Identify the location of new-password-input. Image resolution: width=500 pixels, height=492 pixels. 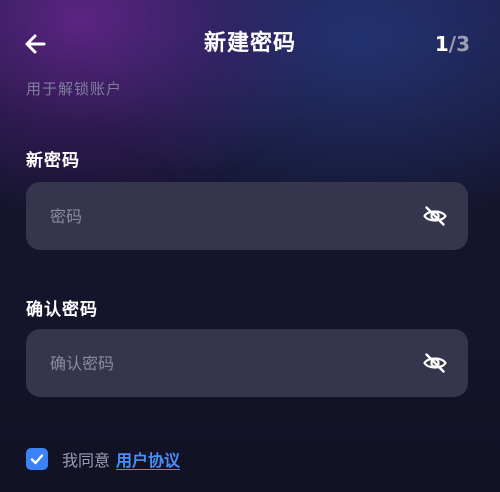
(230, 216).